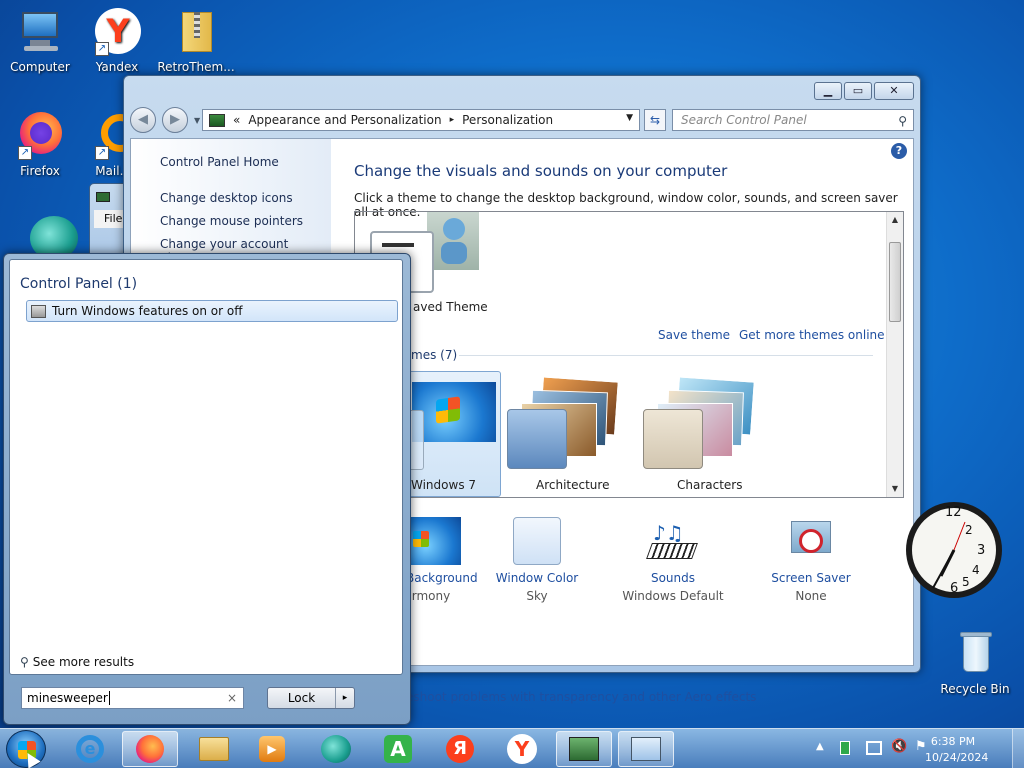 This screenshot has width=1024, height=768. I want to click on battery-icon, so click(845, 748).